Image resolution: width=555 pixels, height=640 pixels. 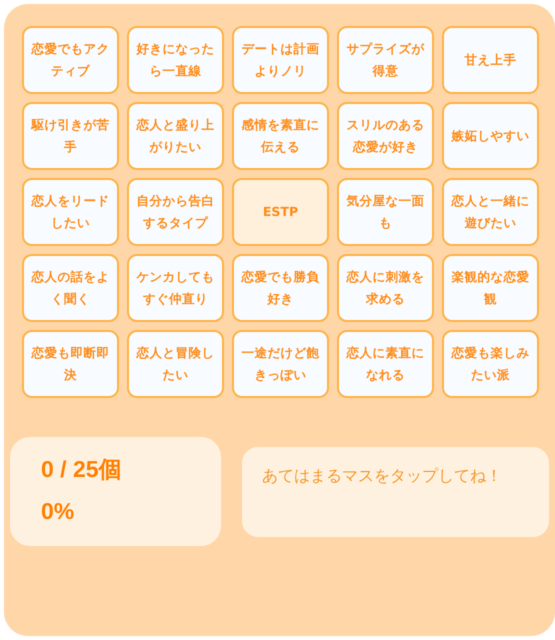 What do you see at coordinates (58, 511) in the screenshot?
I see `match-percent: 0%` at bounding box center [58, 511].